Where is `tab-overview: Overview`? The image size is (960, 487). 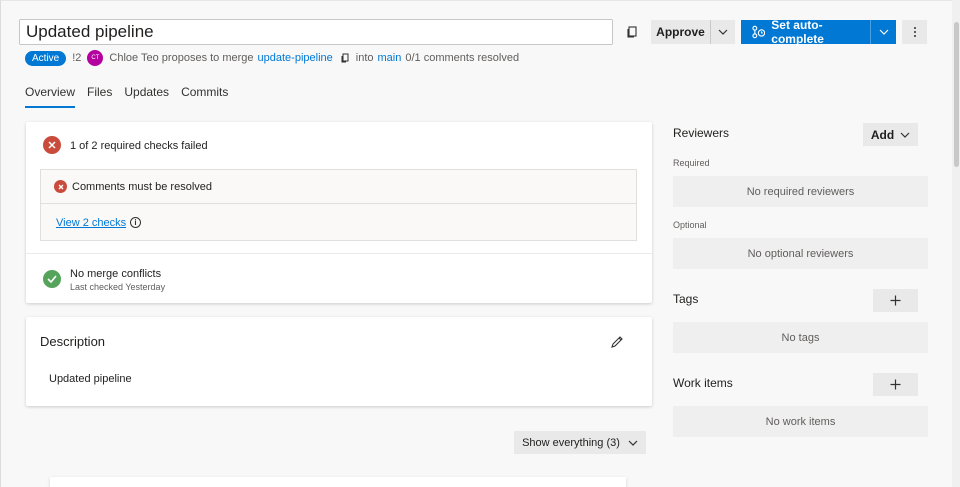 tab-overview: Overview is located at coordinates (50, 97).